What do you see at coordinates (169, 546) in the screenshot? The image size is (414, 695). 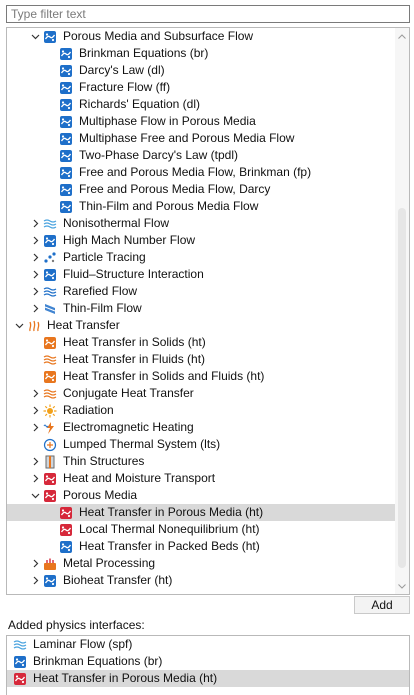 I see `tree-item-label: Heat Transfer in Packed Beds (ht)` at bounding box center [169, 546].